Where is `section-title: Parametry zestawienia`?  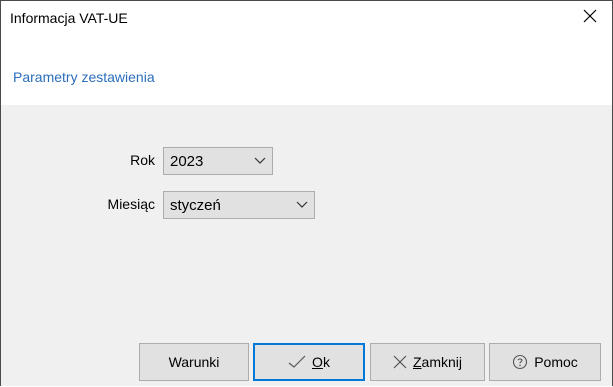
section-title: Parametry zestawienia is located at coordinates (84, 77).